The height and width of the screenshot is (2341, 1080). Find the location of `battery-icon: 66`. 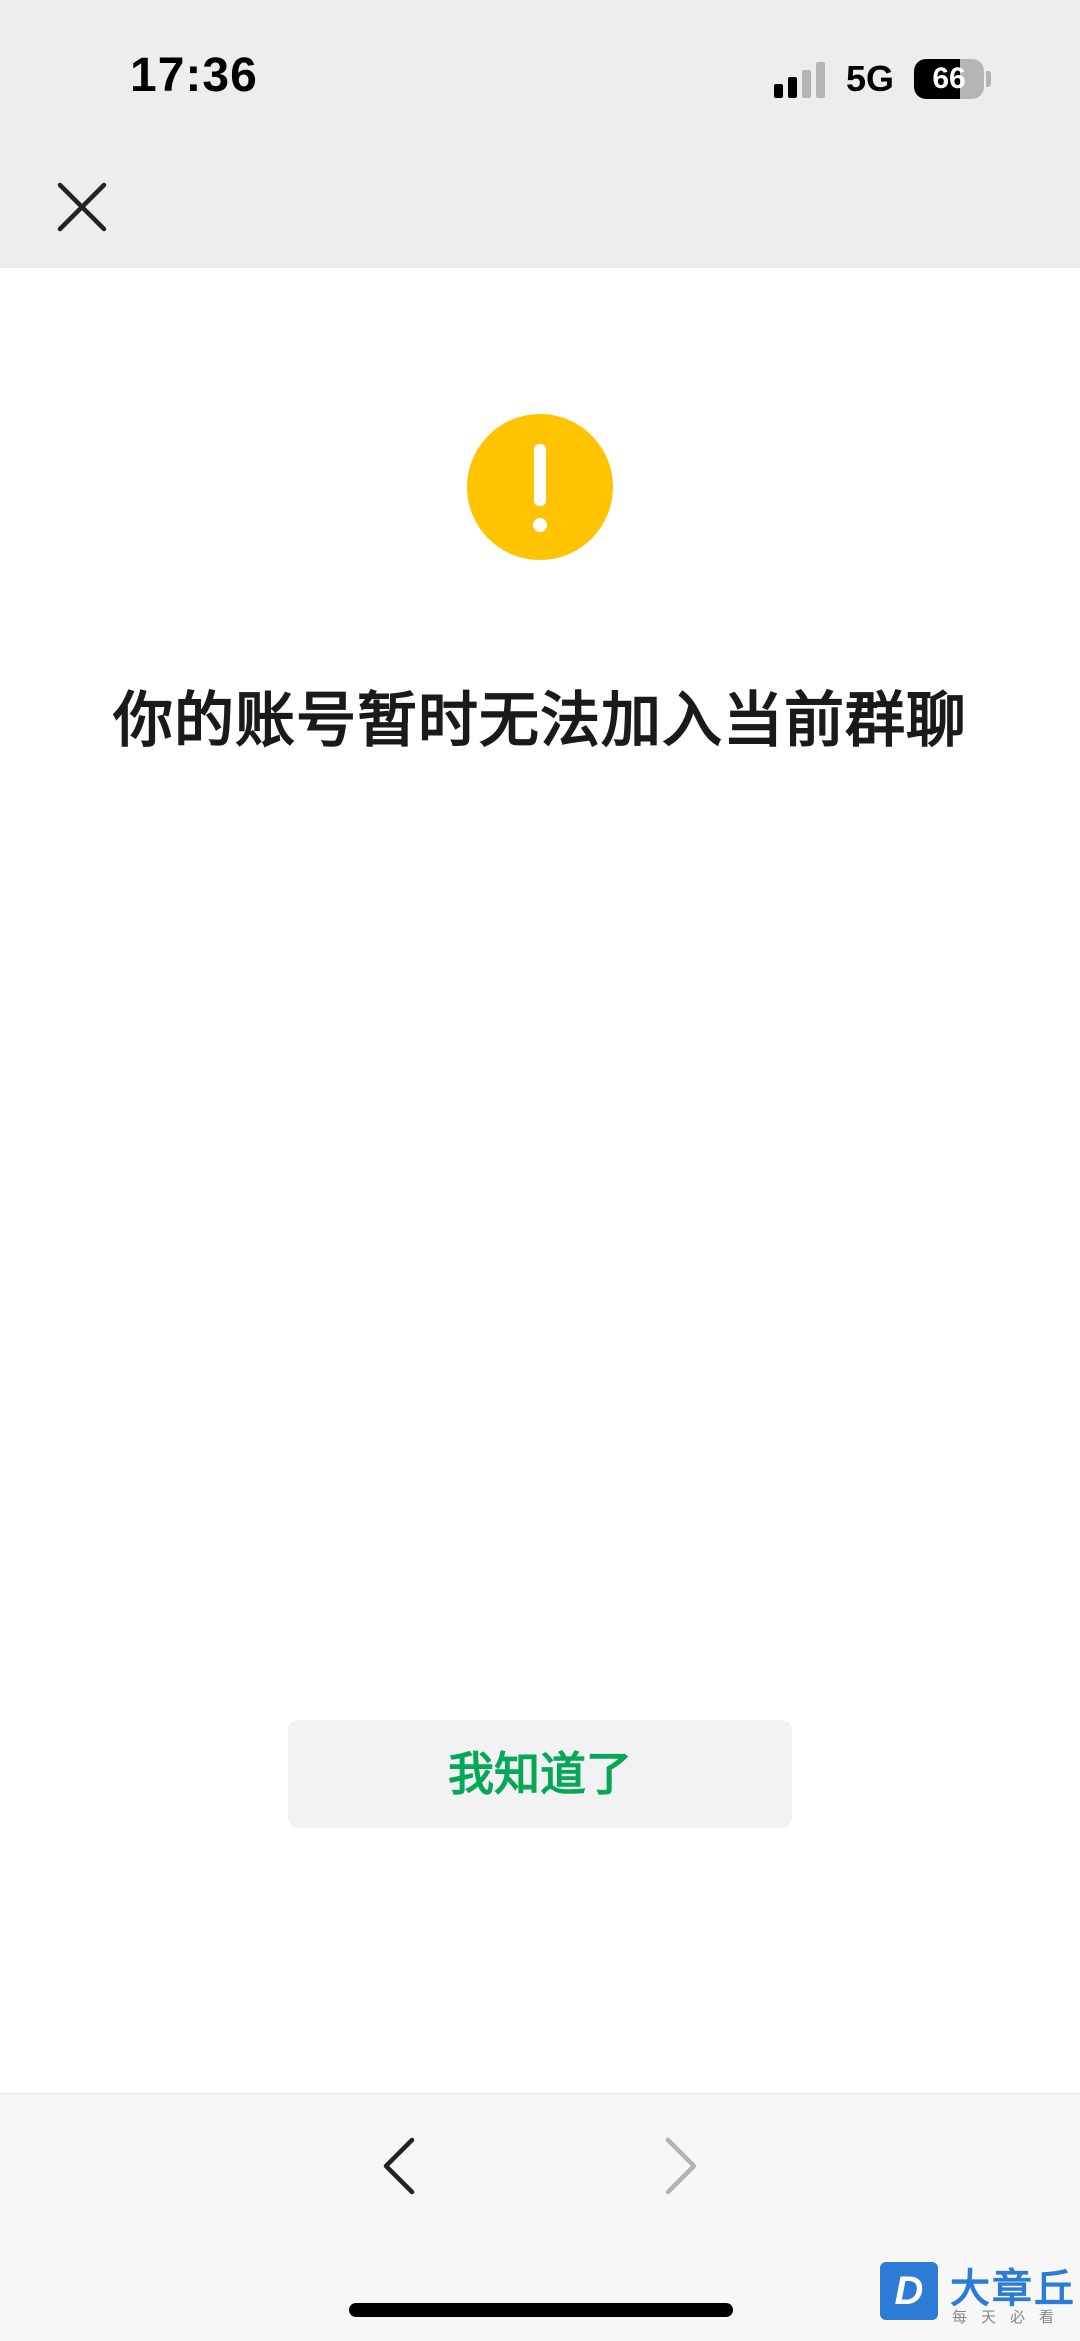

battery-icon: 66 is located at coordinates (949, 79).